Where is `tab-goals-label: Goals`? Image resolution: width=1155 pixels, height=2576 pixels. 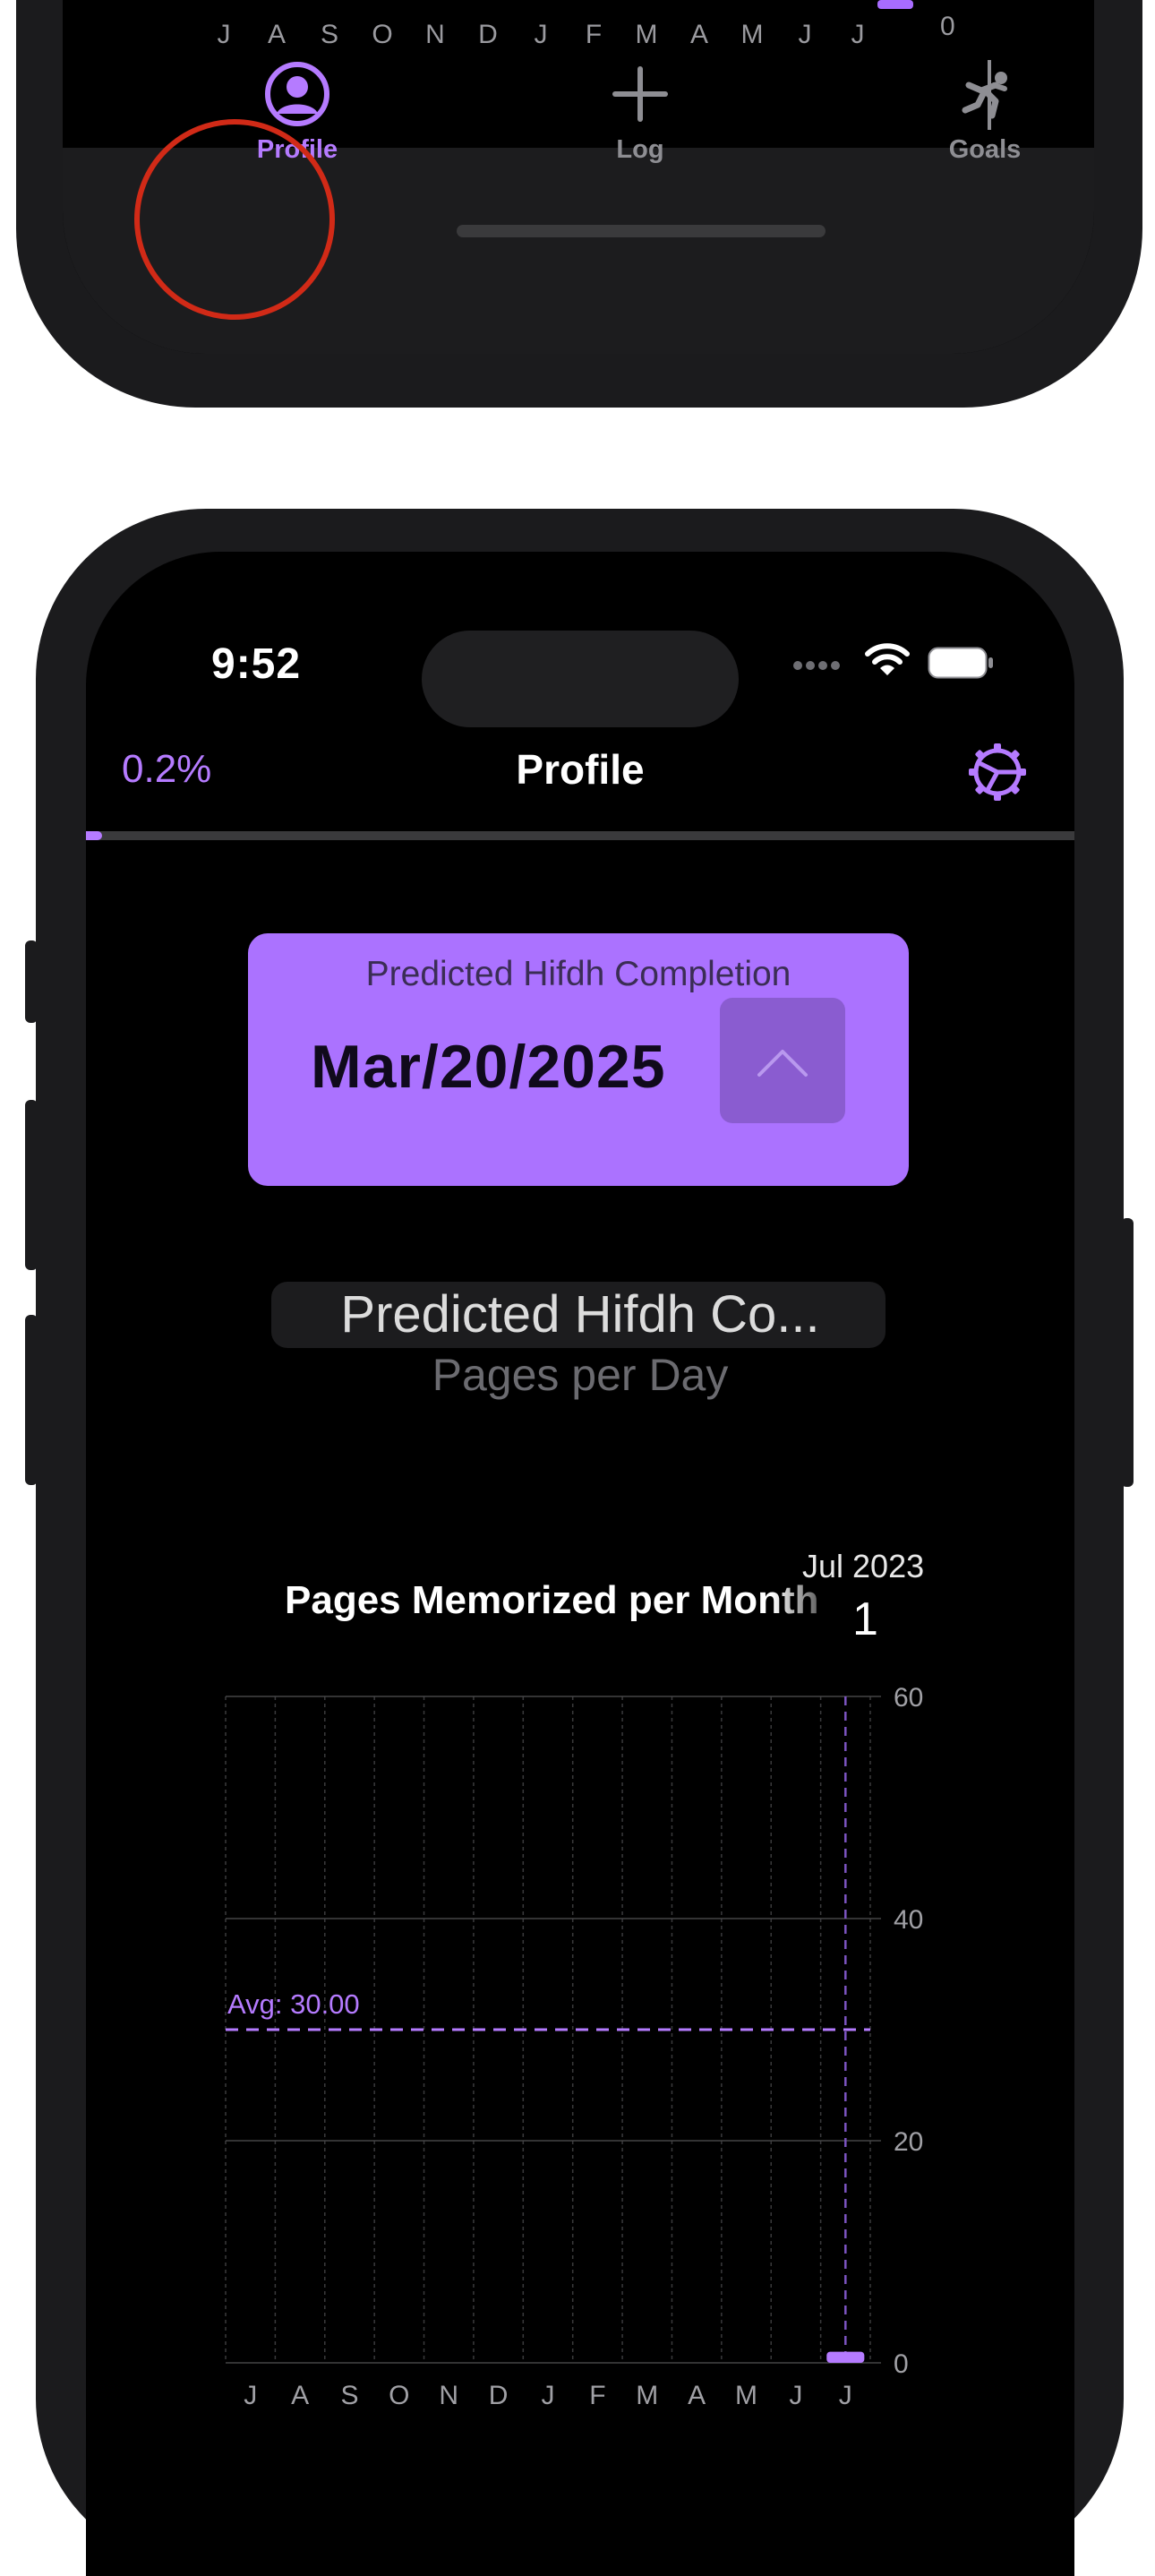
tab-goals-label: Goals is located at coordinates (985, 149).